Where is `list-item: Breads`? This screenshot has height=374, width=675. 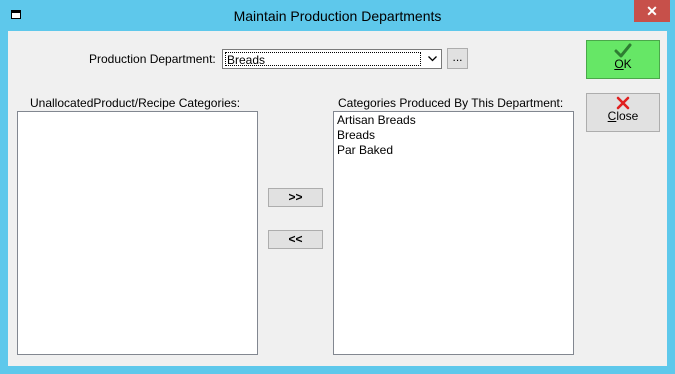 list-item: Breads is located at coordinates (453, 135).